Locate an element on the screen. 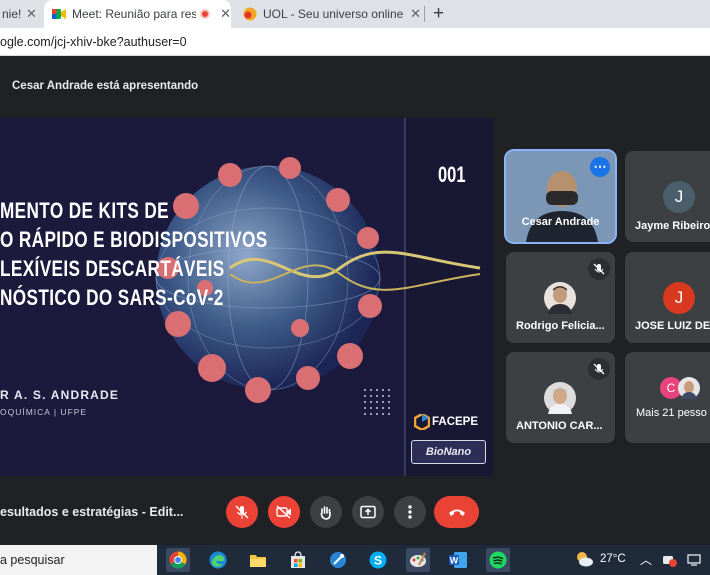 This screenshot has height=575, width=710. camera-toggle-button is located at coordinates (284, 512).